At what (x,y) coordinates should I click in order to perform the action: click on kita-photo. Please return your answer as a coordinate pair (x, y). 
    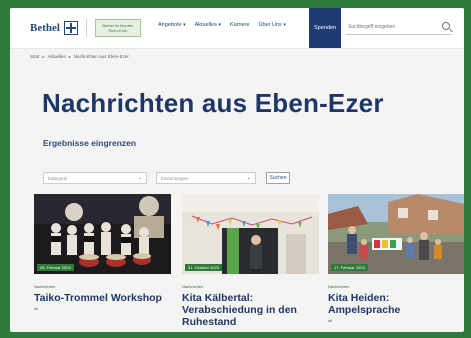
    Looking at the image, I should click on (250, 234).